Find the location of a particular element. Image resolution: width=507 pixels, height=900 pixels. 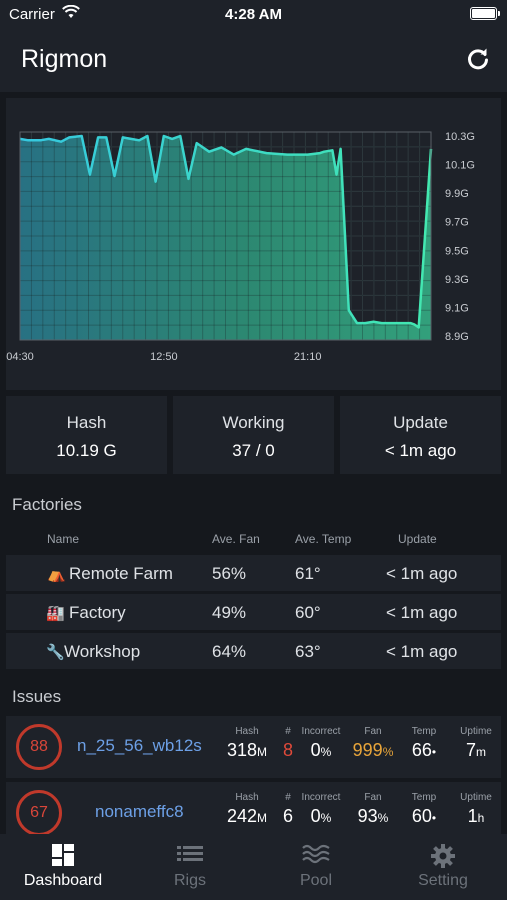

metric-temp: Temp 60• is located at coordinates (424, 809).